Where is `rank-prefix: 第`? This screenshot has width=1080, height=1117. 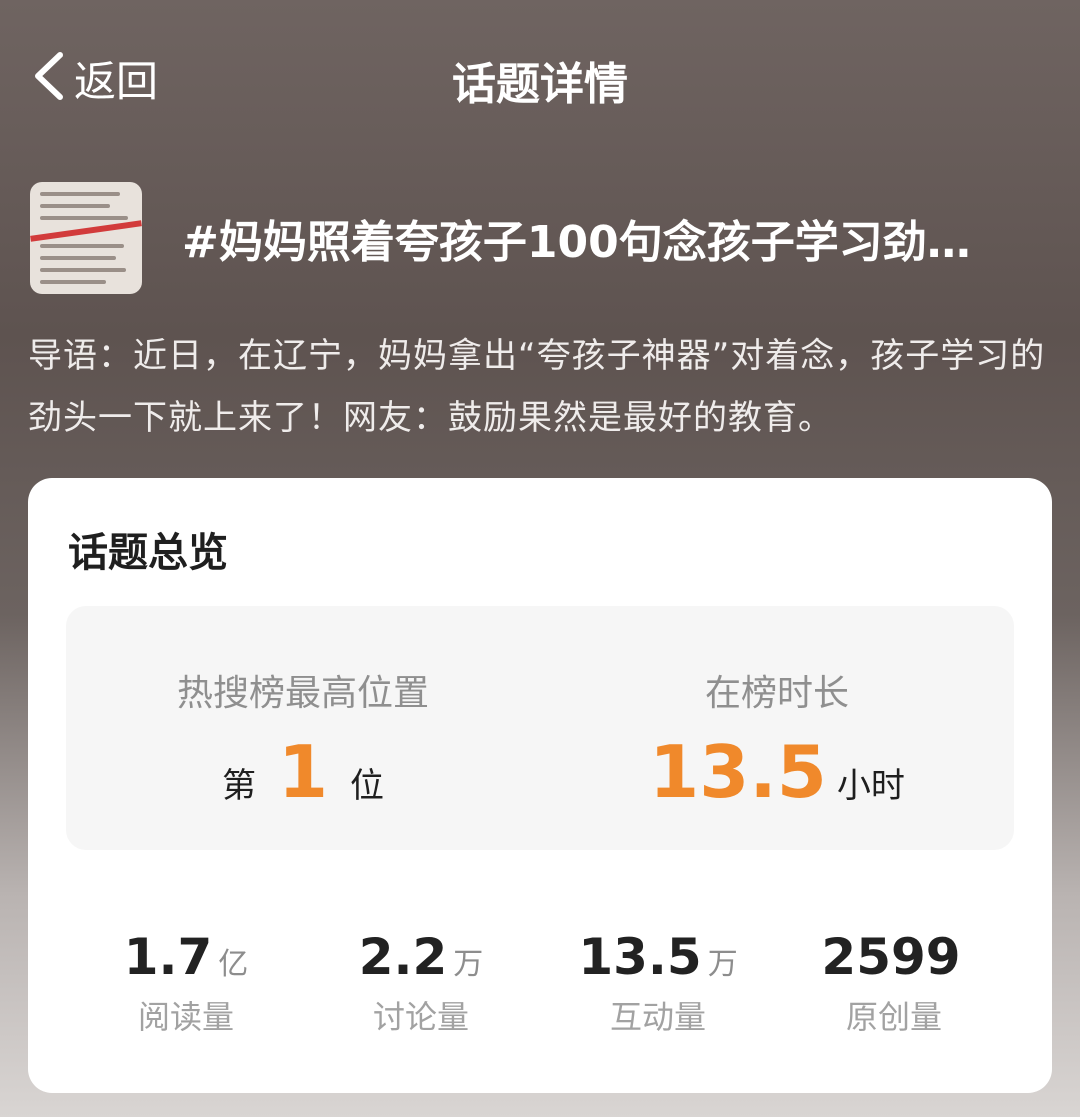 rank-prefix: 第 is located at coordinates (238, 786).